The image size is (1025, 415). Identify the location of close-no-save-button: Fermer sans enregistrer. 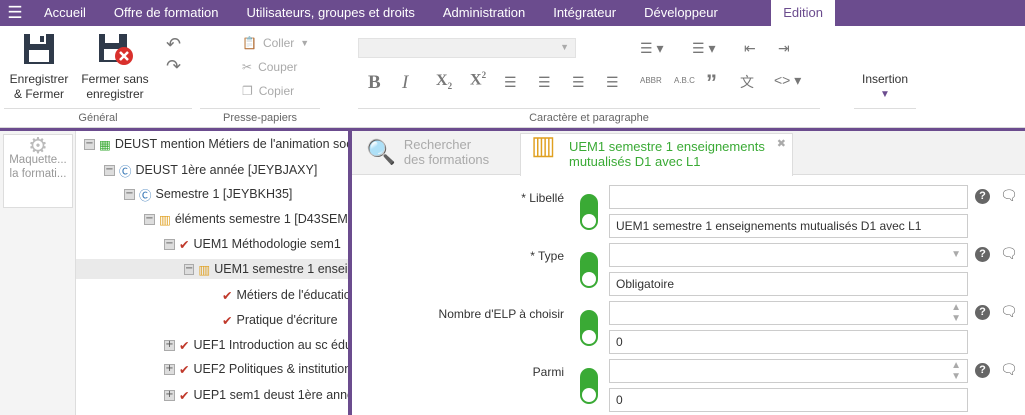
(115, 67).